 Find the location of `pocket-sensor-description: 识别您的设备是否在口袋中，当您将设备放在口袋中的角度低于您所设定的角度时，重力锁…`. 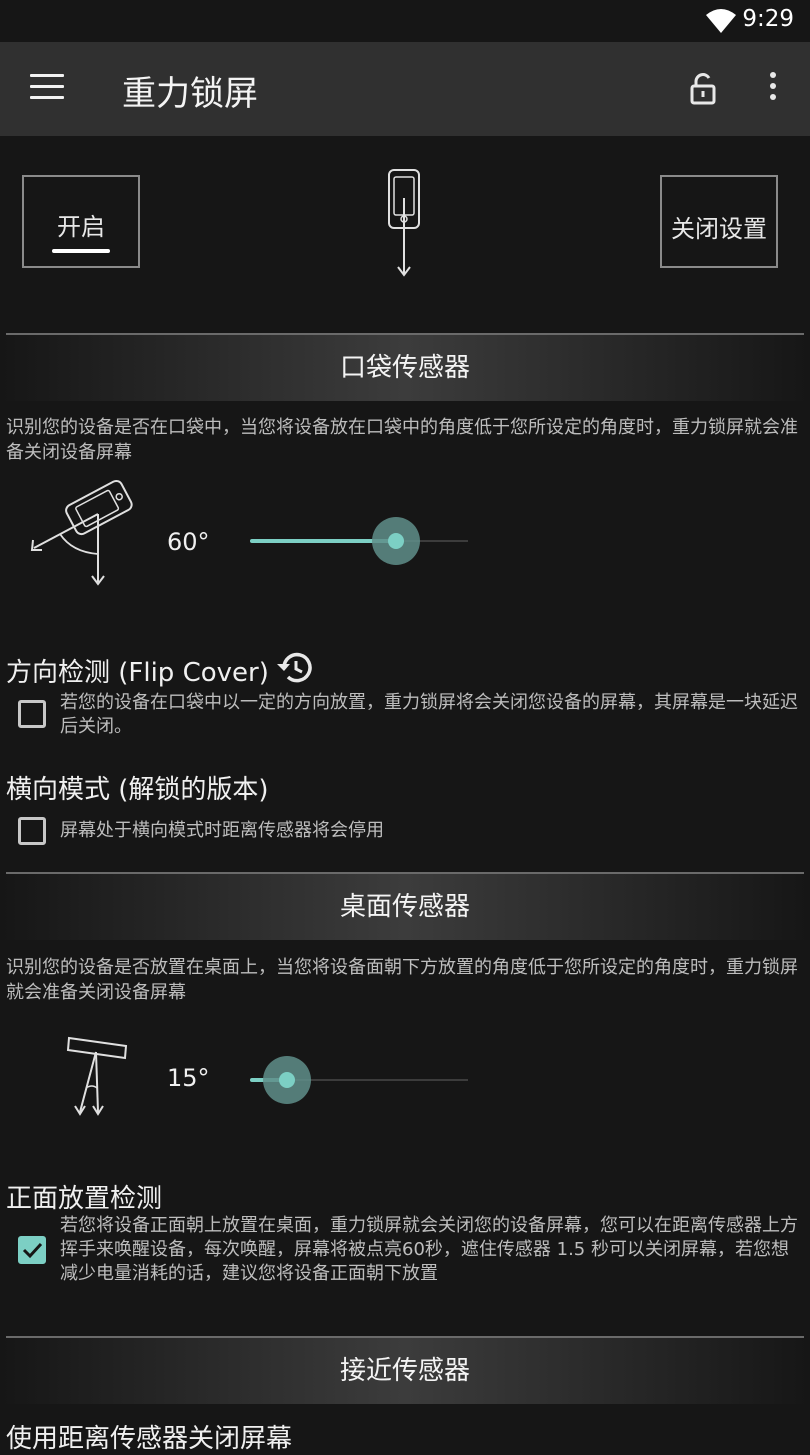

pocket-sensor-description: 识别您的设备是否在口袋中，当您将设备放在口袋中的角度低于您所设定的角度时，重力锁… is located at coordinates (402, 440).